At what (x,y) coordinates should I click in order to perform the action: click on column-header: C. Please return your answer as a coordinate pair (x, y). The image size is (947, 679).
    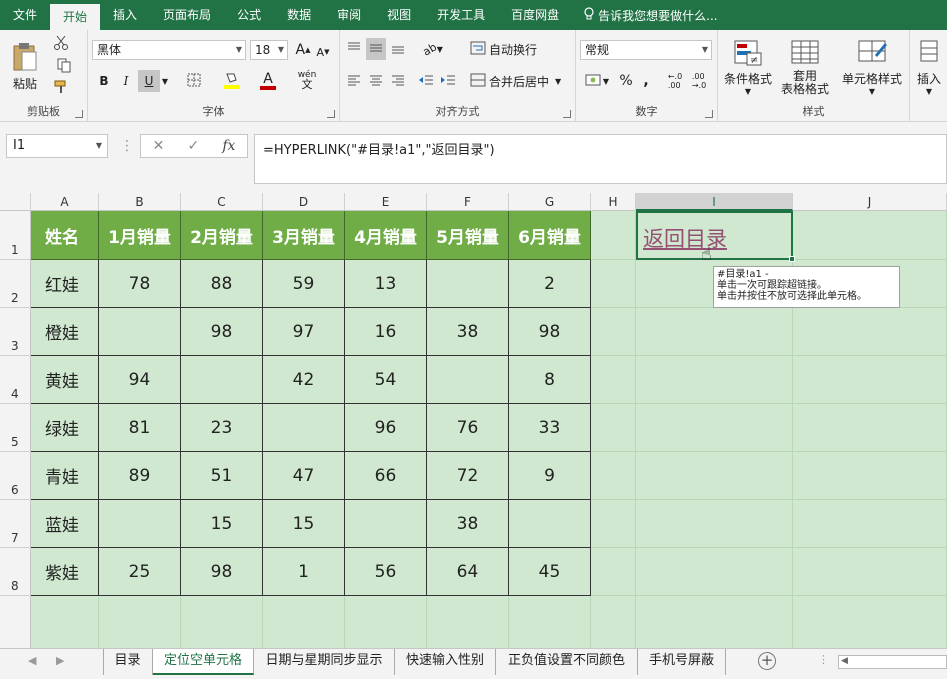
    Looking at the image, I should click on (222, 202).